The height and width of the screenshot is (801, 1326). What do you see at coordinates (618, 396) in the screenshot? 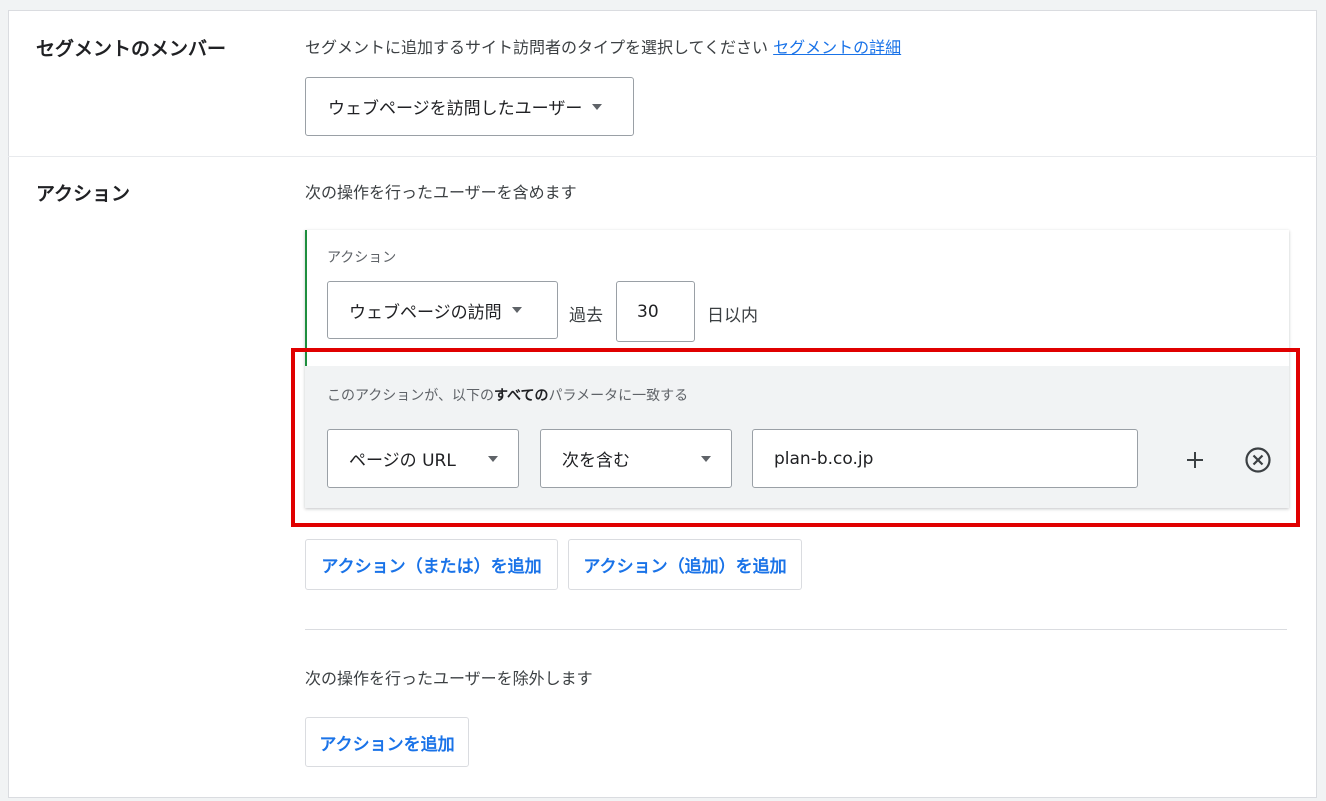
I see `parameters-label-suffix: パラメータに一致する` at bounding box center [618, 396].